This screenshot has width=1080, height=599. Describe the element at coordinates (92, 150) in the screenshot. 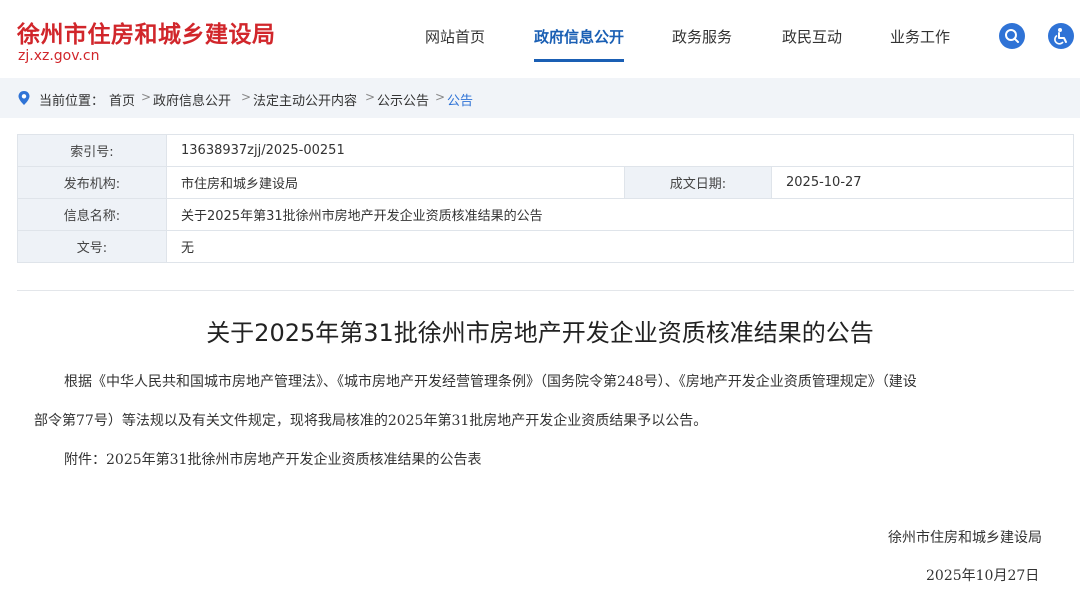

I see `index-label: 索引号:` at that location.